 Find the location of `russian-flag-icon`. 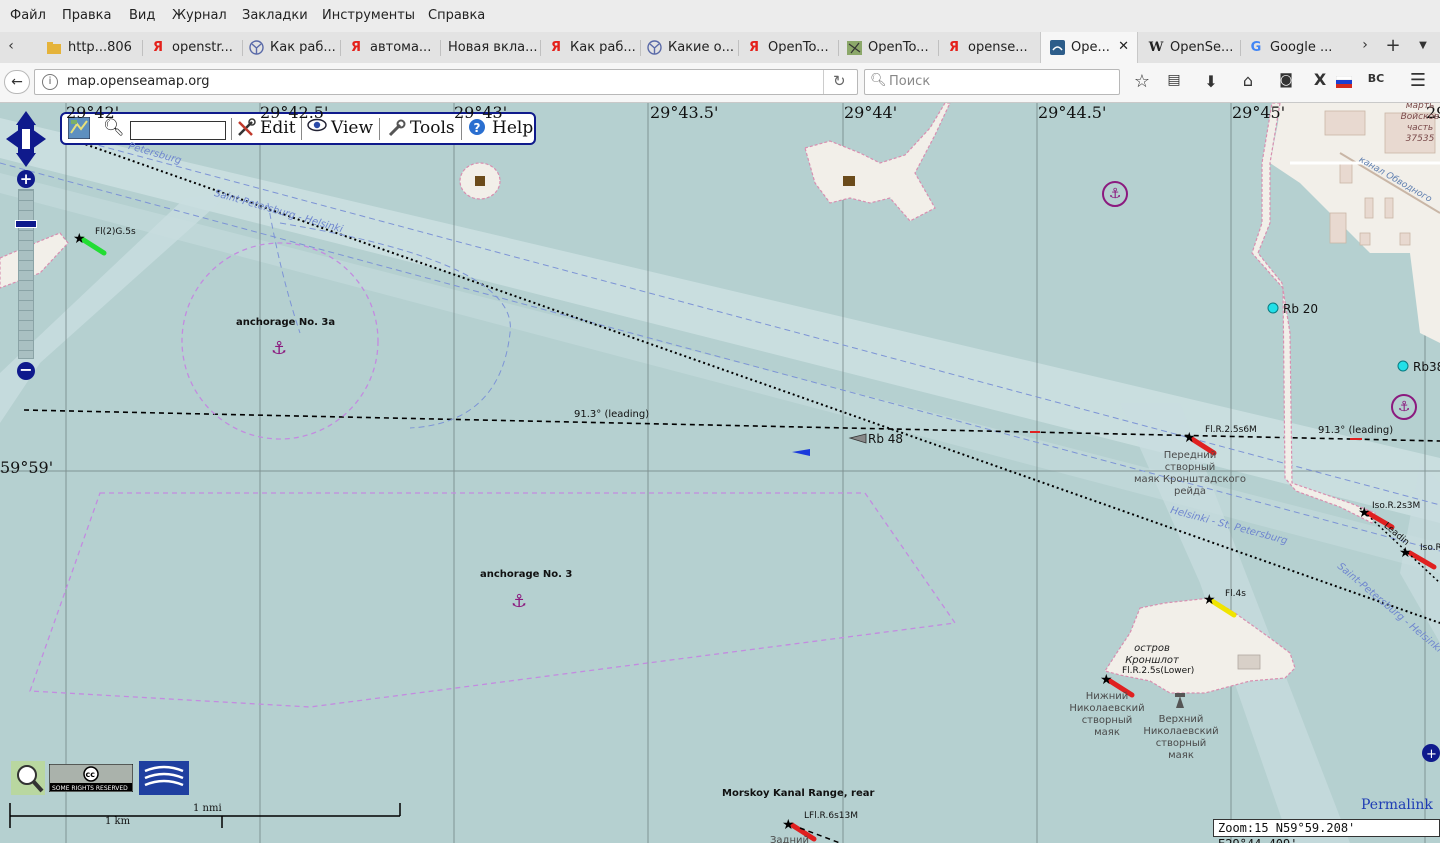

russian-flag-icon is located at coordinates (1344, 81).